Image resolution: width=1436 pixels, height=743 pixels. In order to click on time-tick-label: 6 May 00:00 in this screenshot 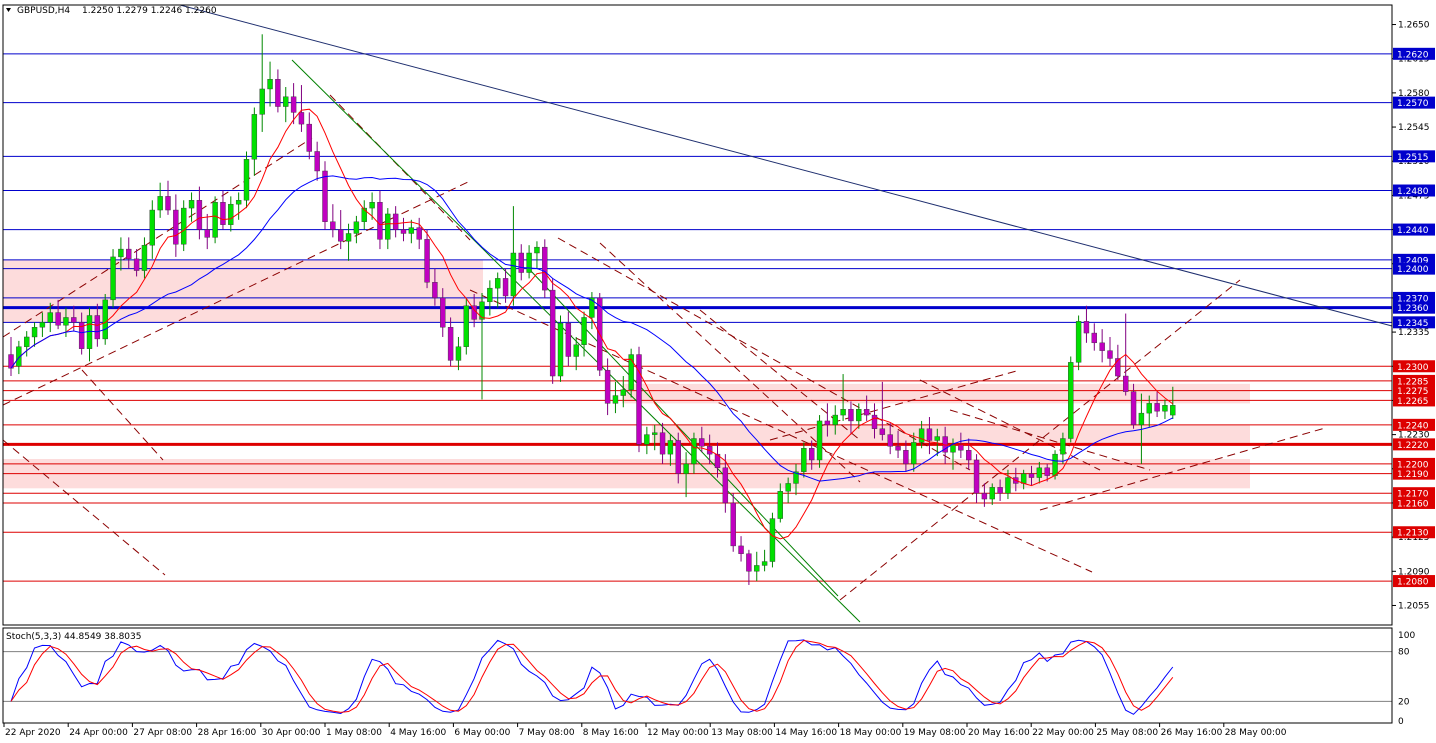, I will do `click(482, 733)`.